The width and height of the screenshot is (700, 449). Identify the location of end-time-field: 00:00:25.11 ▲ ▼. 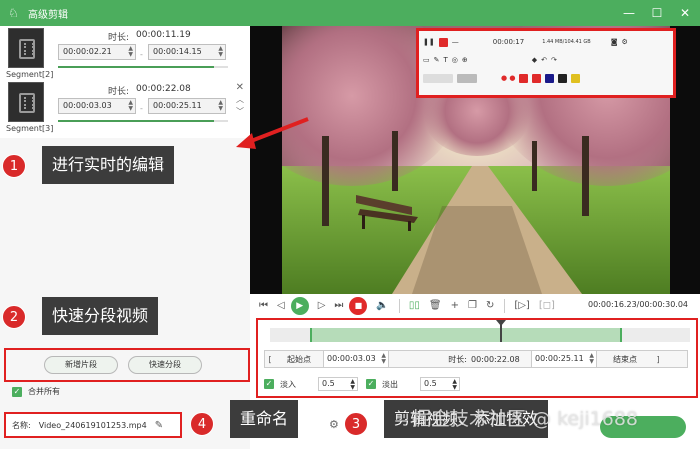
(564, 359).